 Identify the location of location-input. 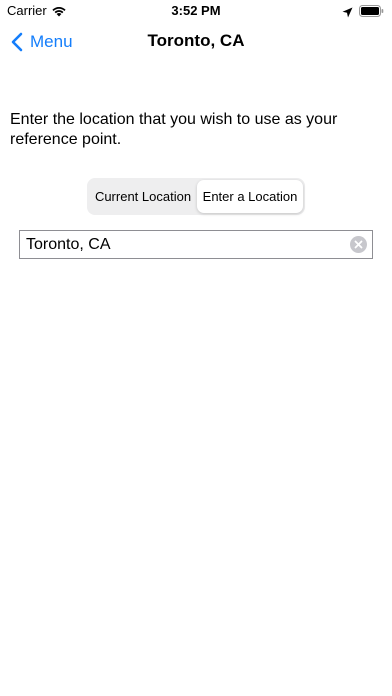
(180, 244).